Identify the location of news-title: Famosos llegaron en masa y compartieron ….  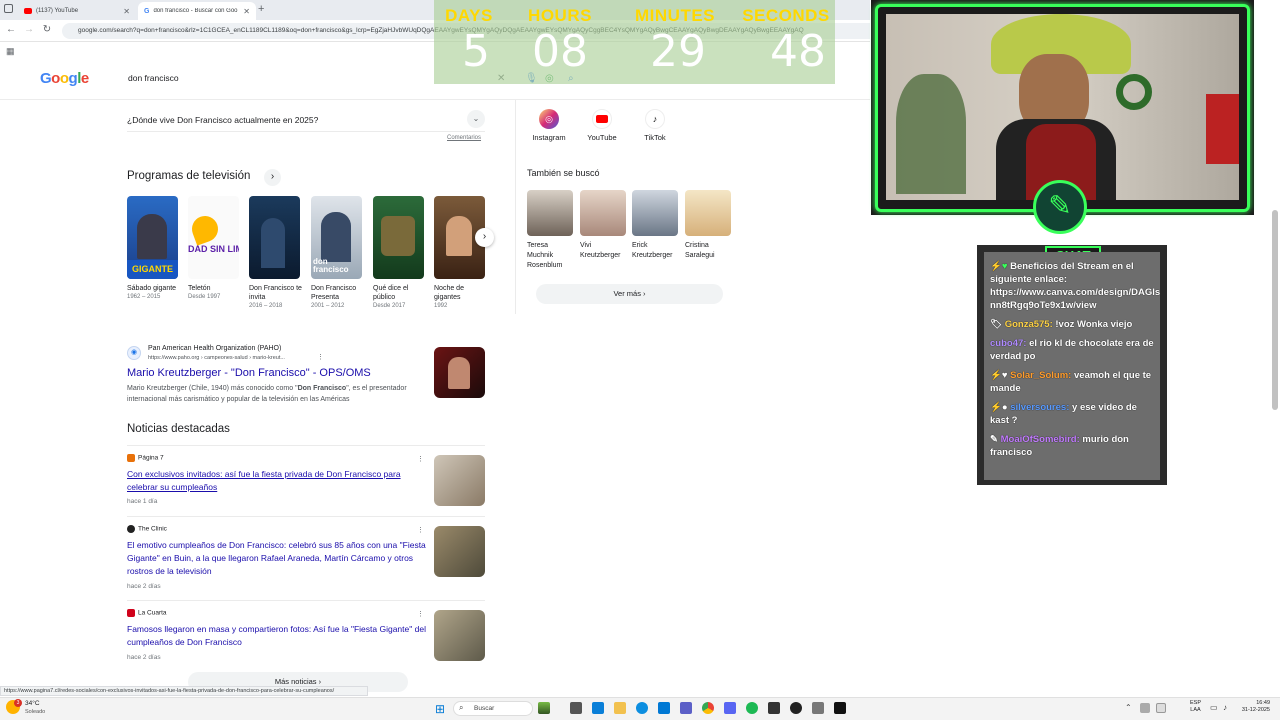
(277, 636).